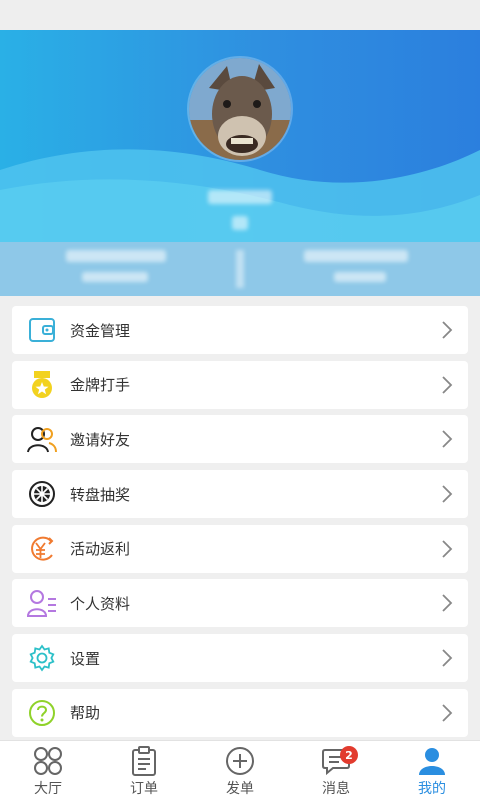  Describe the element at coordinates (144, 789) in the screenshot. I see `tab-label: 订单` at that location.